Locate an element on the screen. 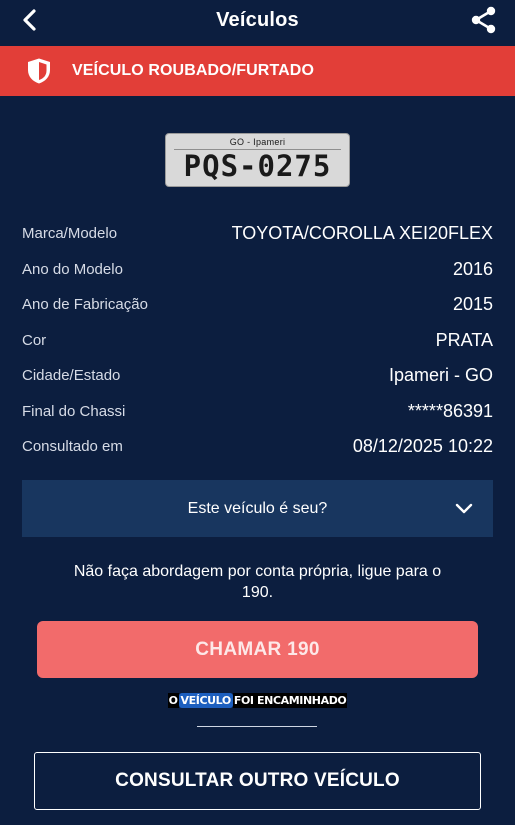  call-button-label: CHAMAR 190 is located at coordinates (257, 649).